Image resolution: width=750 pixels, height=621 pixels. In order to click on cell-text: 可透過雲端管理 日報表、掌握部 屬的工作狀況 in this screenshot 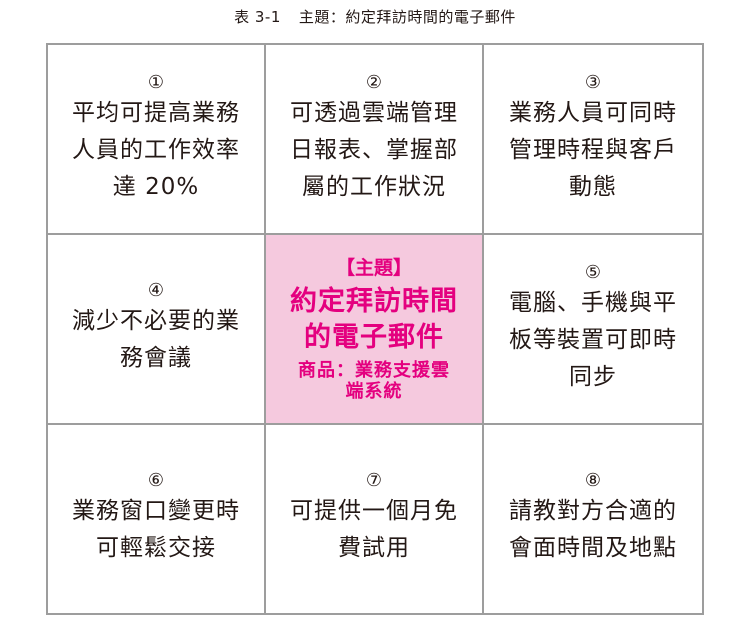, I will do `click(374, 149)`.